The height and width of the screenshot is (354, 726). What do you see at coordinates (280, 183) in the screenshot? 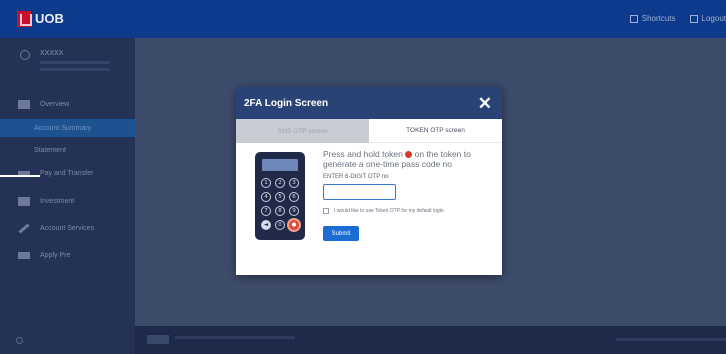
I see `token-key: 2` at bounding box center [280, 183].